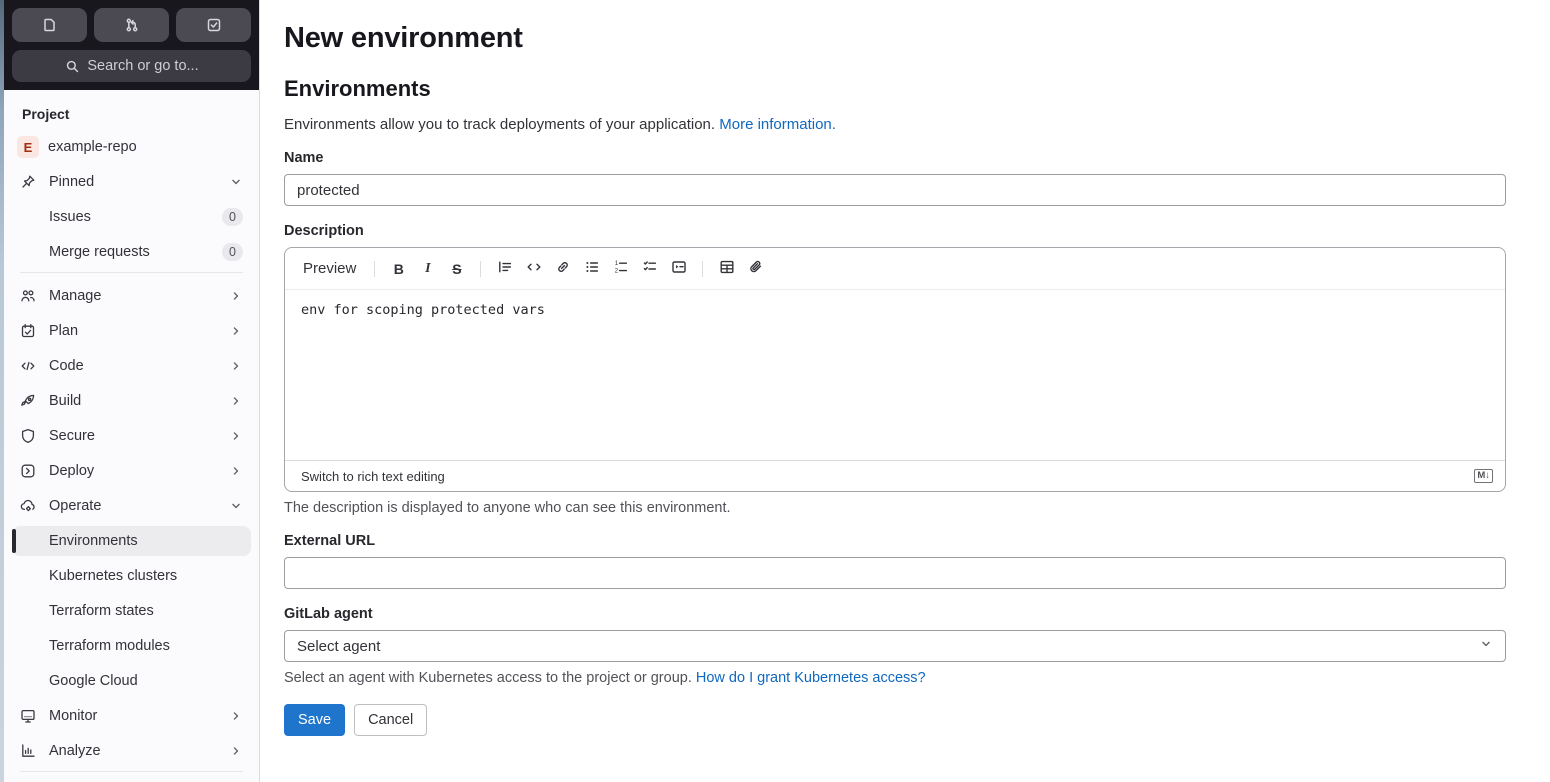  Describe the element at coordinates (113, 576) in the screenshot. I see `kubernetes-clusters-label: Kubernetes clusters` at that location.